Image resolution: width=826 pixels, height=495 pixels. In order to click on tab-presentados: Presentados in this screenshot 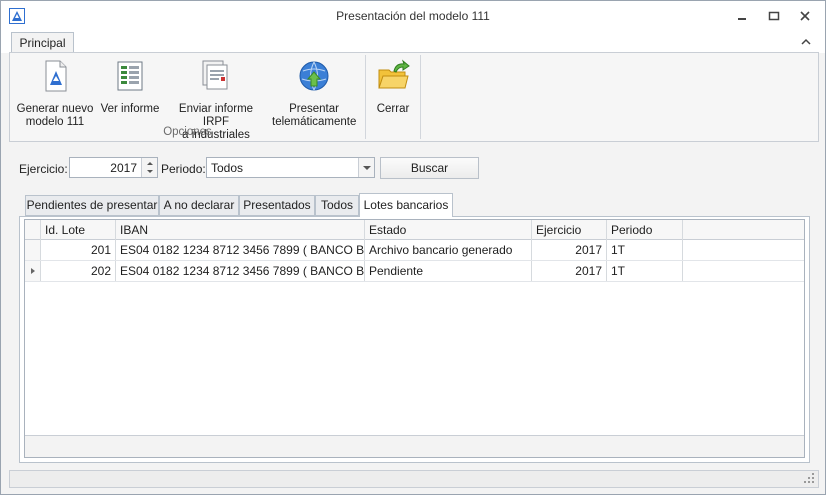, I will do `click(277, 205)`.